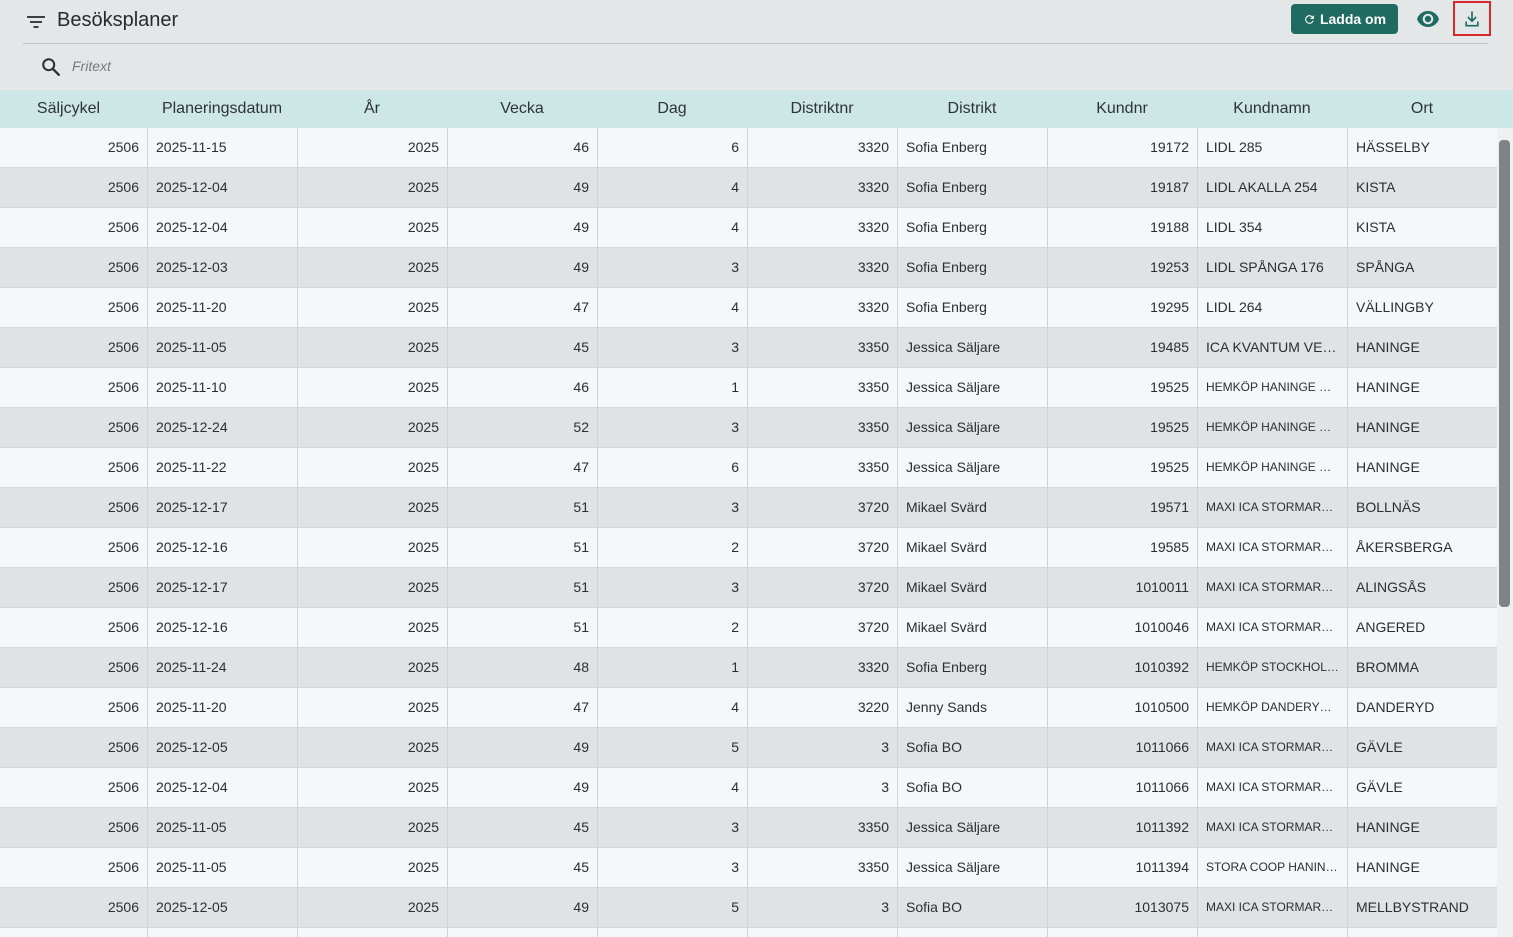  What do you see at coordinates (523, 227) in the screenshot?
I see `table-cell: 49` at bounding box center [523, 227].